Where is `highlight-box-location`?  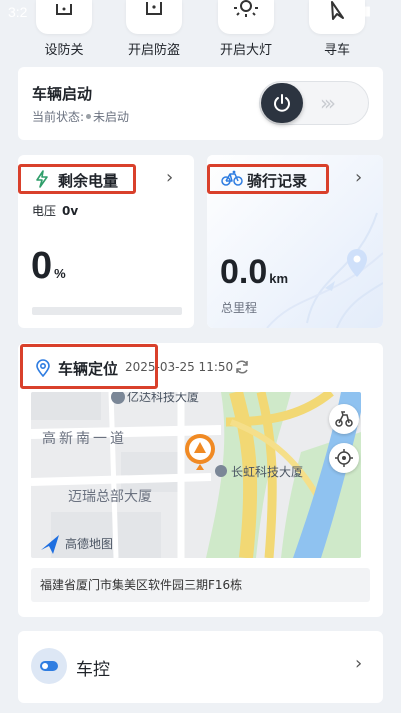 highlight-box-location is located at coordinates (89, 366).